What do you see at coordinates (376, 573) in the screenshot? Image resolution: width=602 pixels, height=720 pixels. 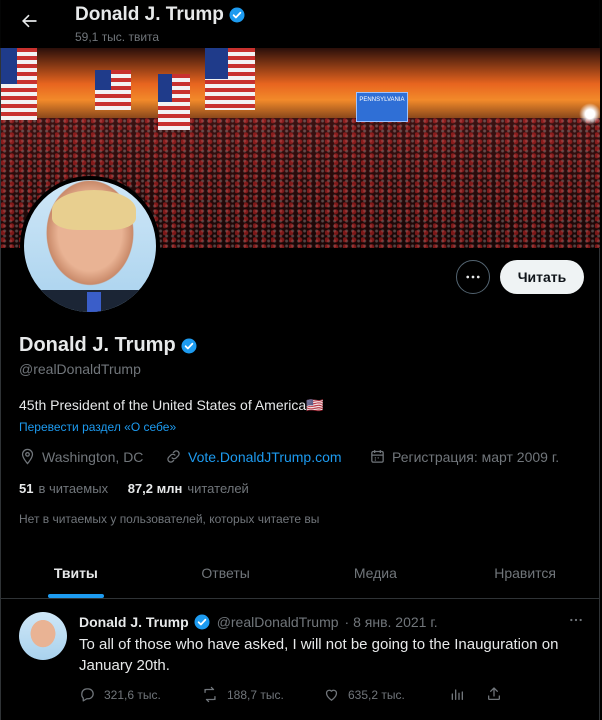 I see `tab-media: Медиа` at bounding box center [376, 573].